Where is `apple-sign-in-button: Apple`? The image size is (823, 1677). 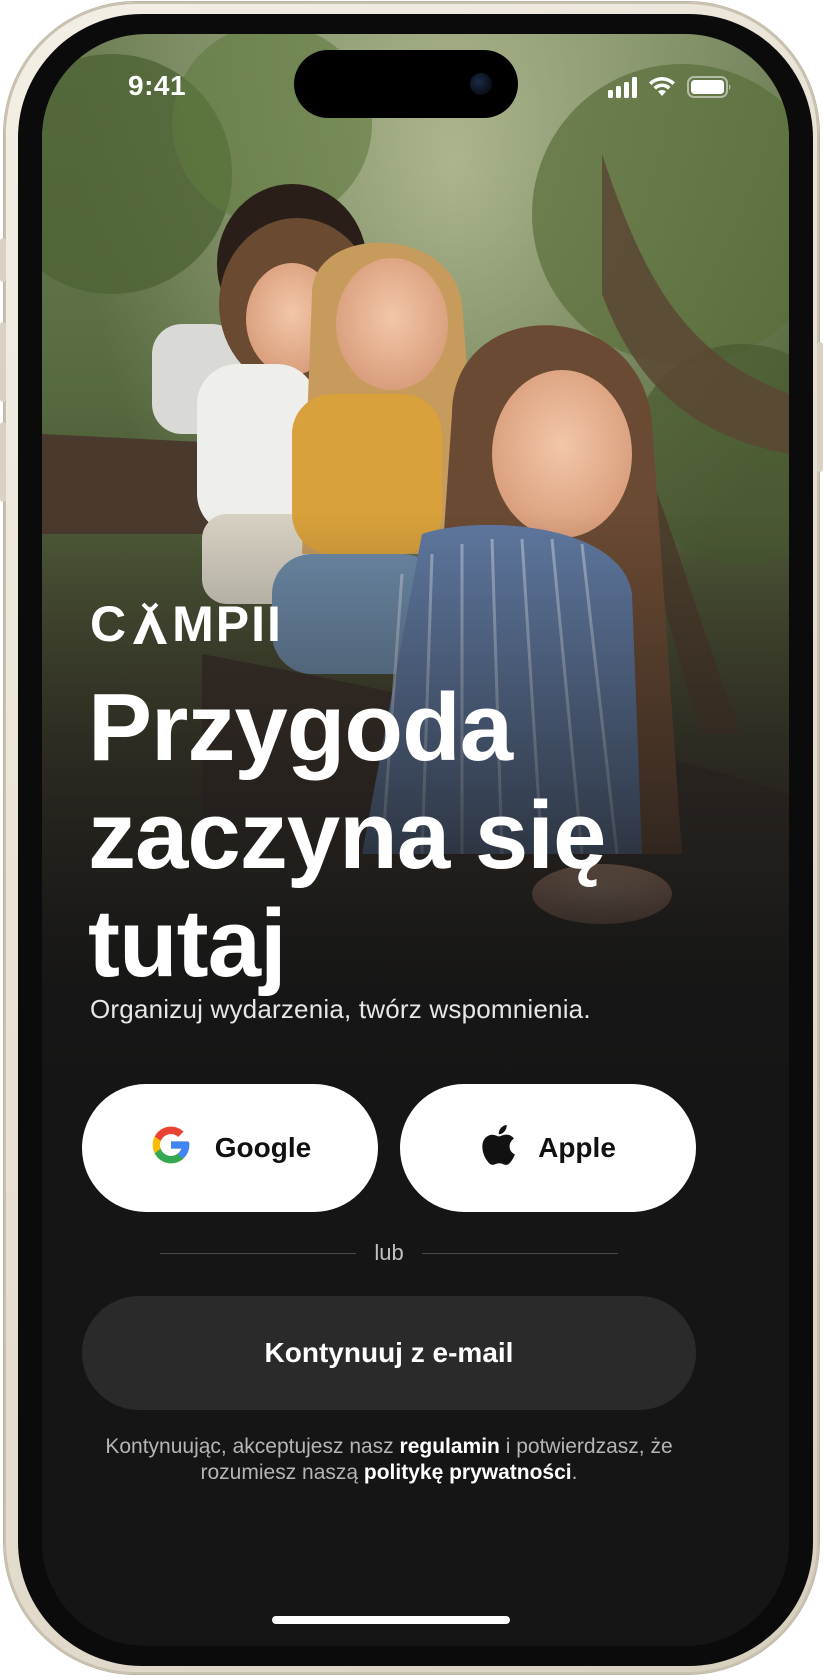 apple-sign-in-button: Apple is located at coordinates (548, 1148).